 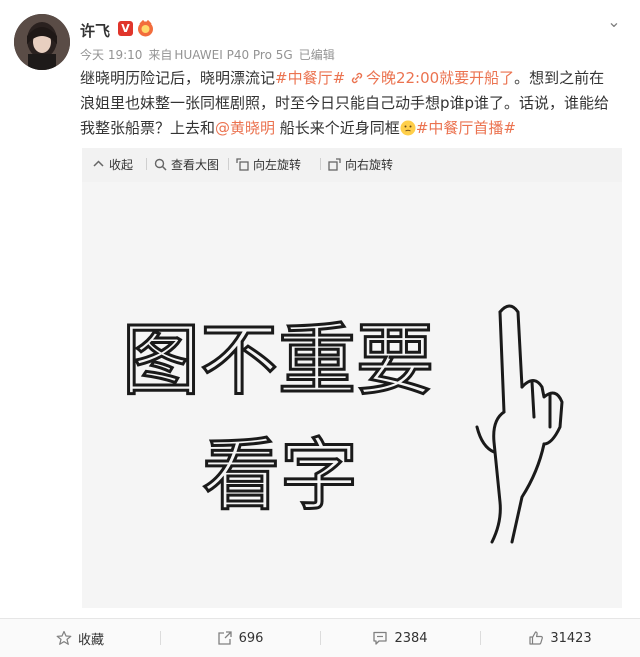 What do you see at coordinates (280, 476) in the screenshot?
I see `image-text-line2: 看字` at bounding box center [280, 476].